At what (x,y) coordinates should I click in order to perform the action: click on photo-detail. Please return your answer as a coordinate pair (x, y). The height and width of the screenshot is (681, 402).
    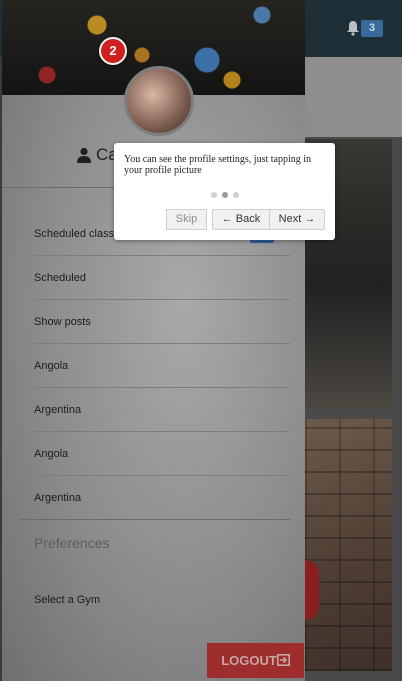
    Looking at the image, I should click on (312, 590).